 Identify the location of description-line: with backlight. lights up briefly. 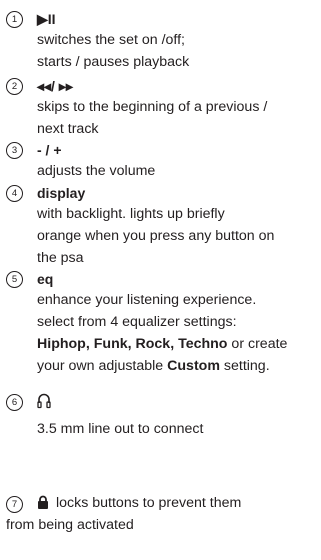
(131, 214).